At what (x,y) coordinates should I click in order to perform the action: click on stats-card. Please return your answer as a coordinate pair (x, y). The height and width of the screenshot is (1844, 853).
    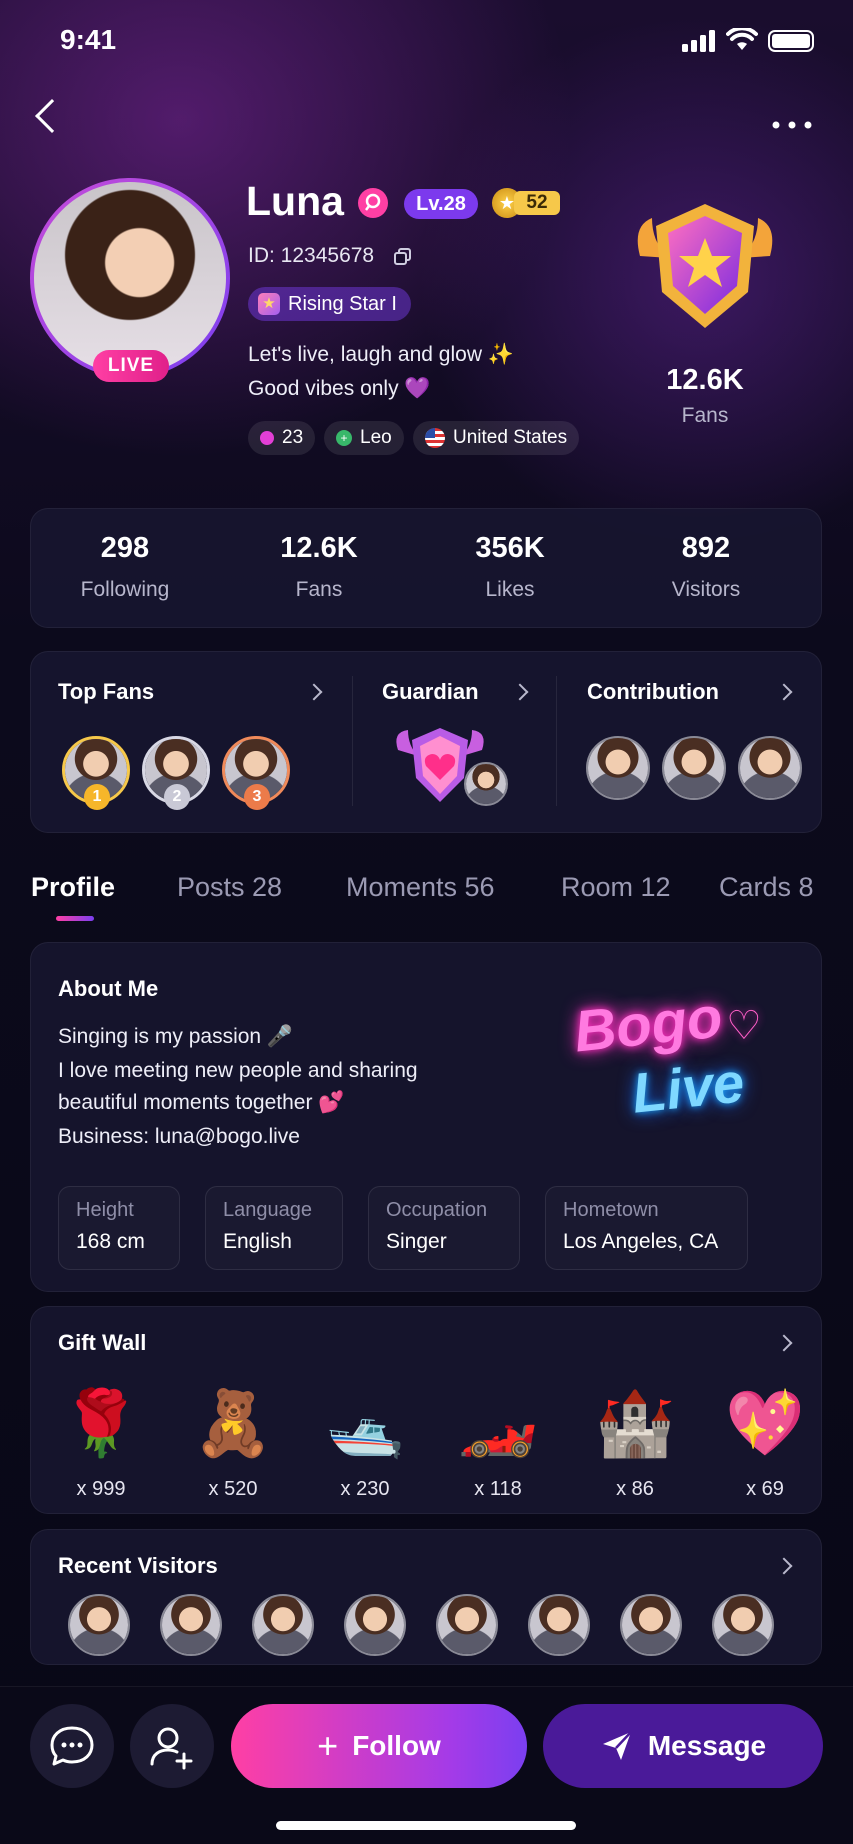
    Looking at the image, I should click on (426, 568).